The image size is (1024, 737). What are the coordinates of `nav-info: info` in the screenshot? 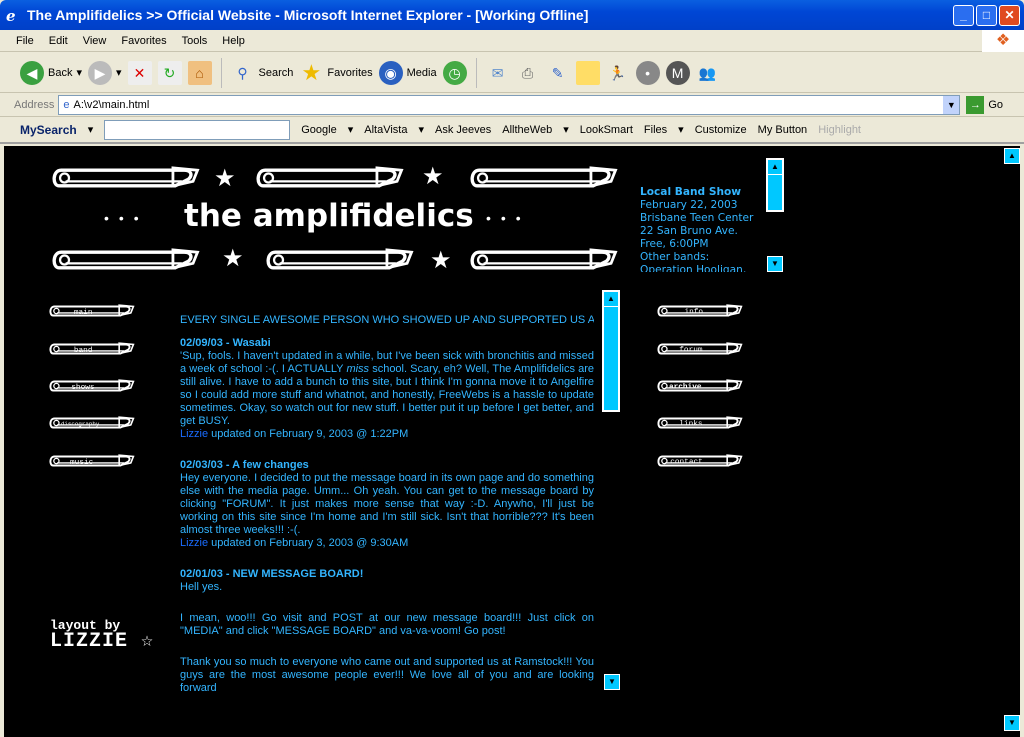 It's located at (700, 311).